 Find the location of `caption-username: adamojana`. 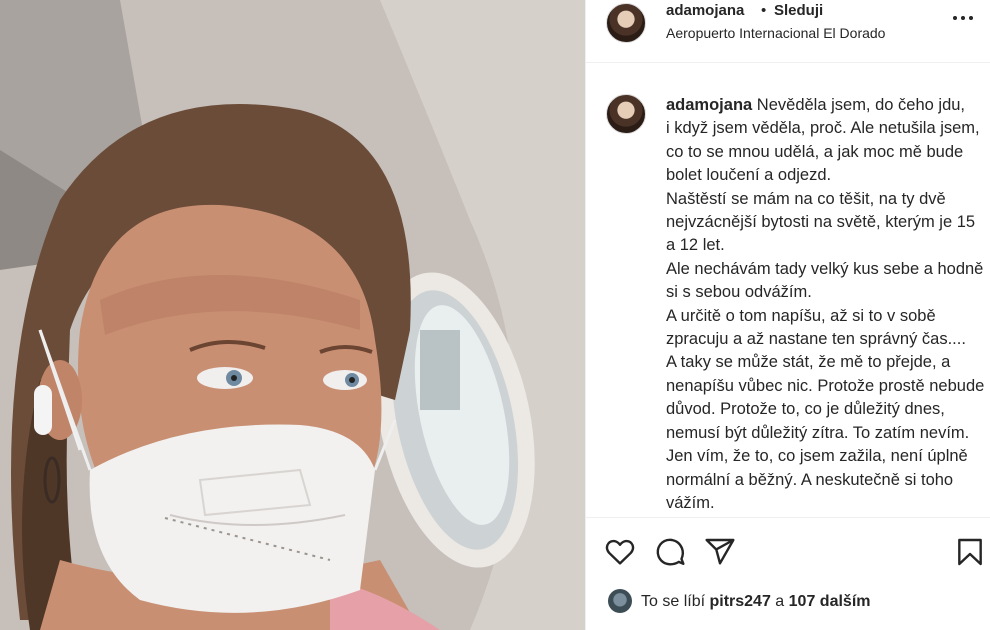

caption-username: adamojana is located at coordinates (709, 105).